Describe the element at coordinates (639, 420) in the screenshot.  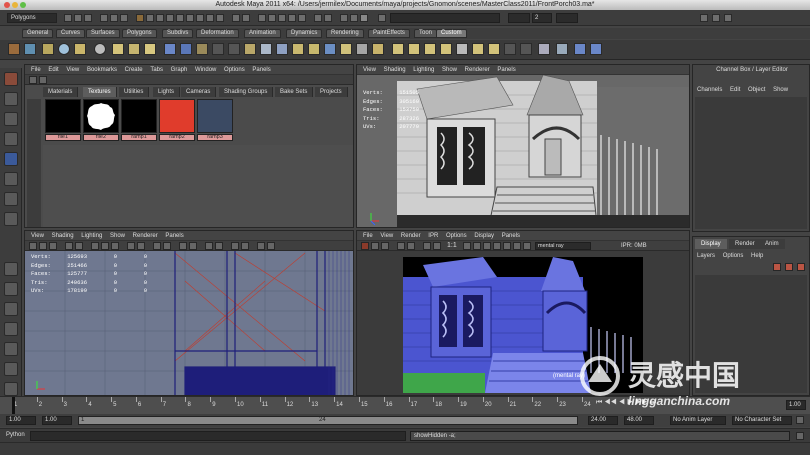
I see `end-time-field: 48.00` at that location.